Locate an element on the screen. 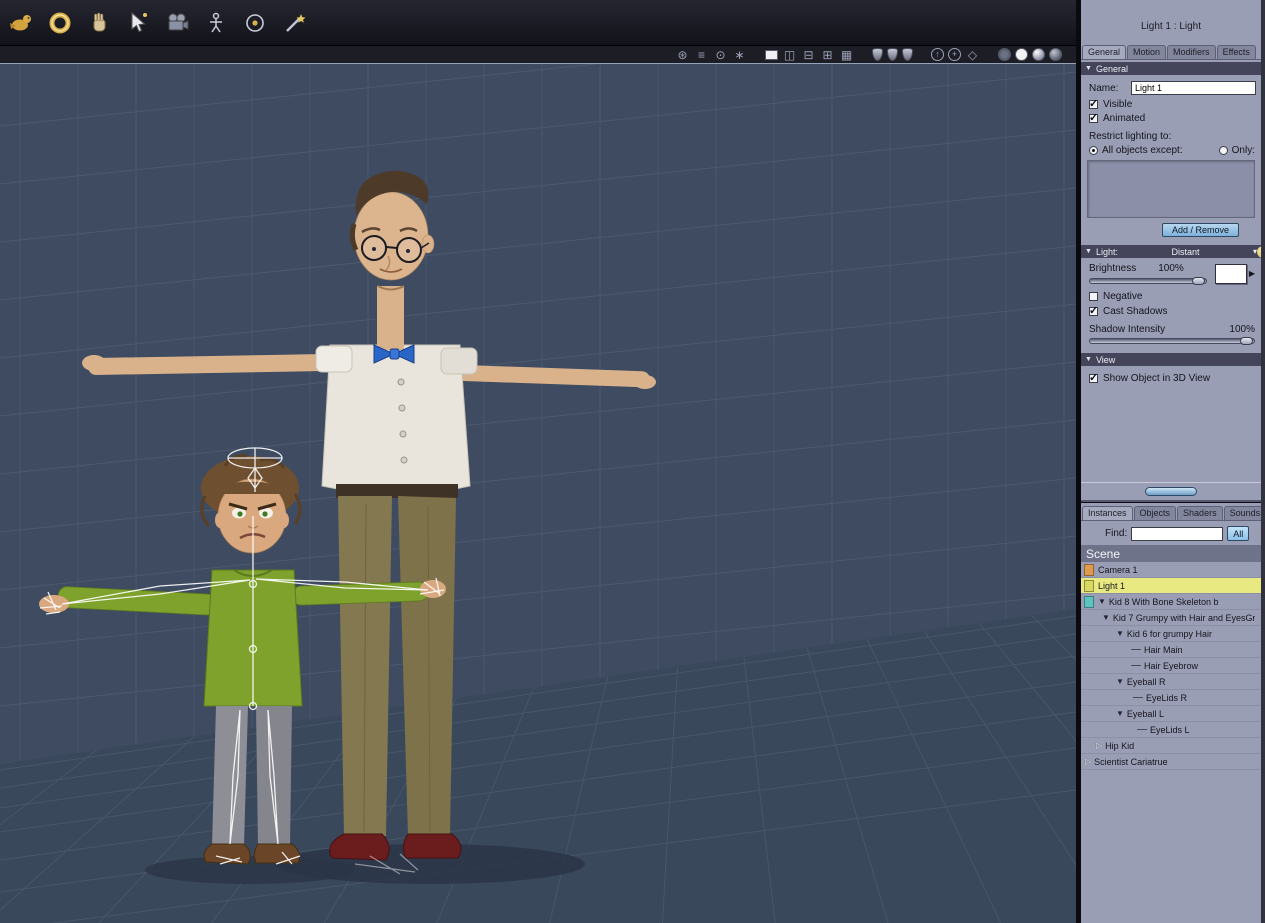  splitter-handle is located at coordinates (1171, 491).